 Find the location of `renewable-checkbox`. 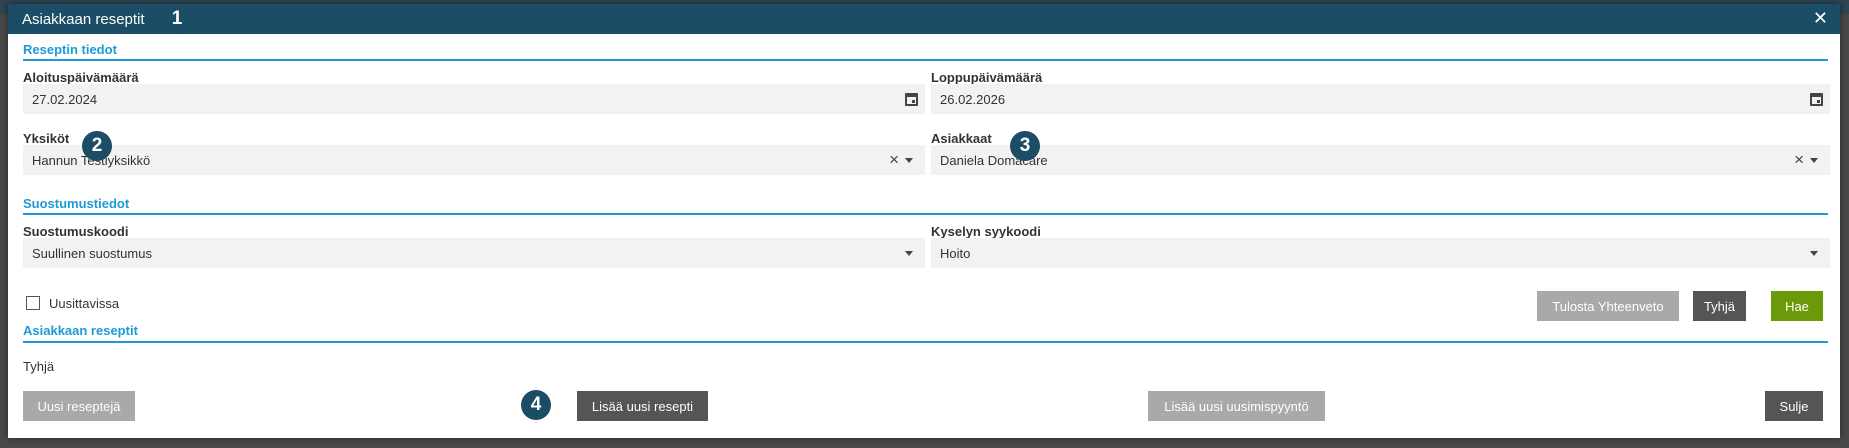

renewable-checkbox is located at coordinates (33, 303).